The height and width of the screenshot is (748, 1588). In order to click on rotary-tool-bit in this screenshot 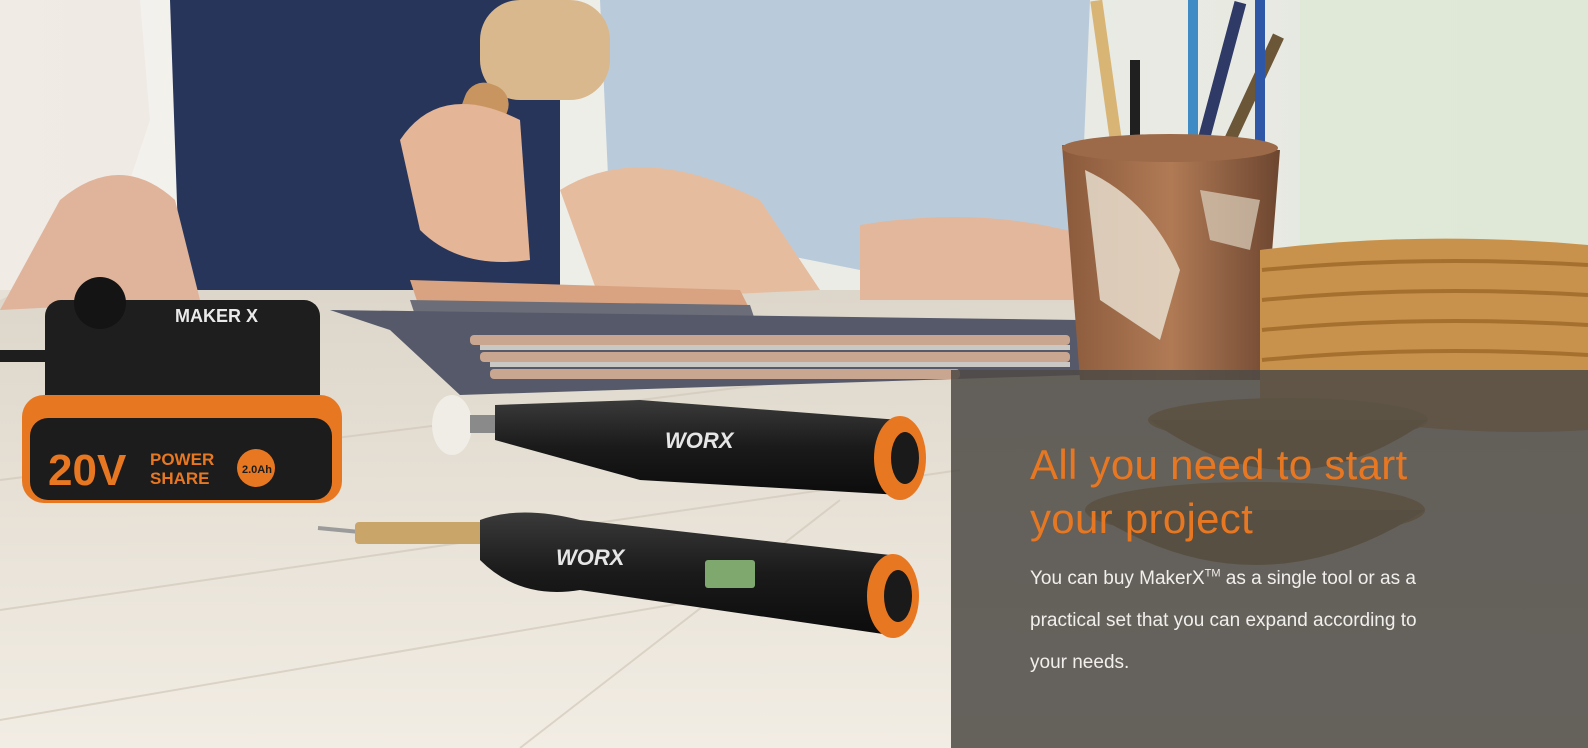, I will do `click(452, 425)`.